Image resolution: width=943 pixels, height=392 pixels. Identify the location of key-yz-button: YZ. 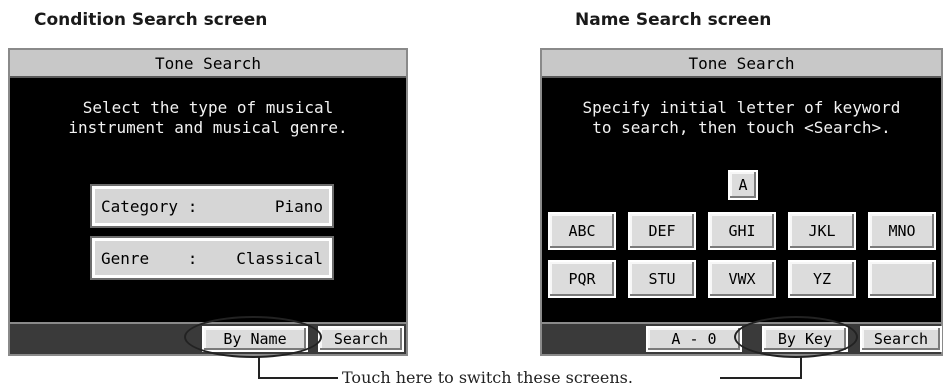
(822, 279).